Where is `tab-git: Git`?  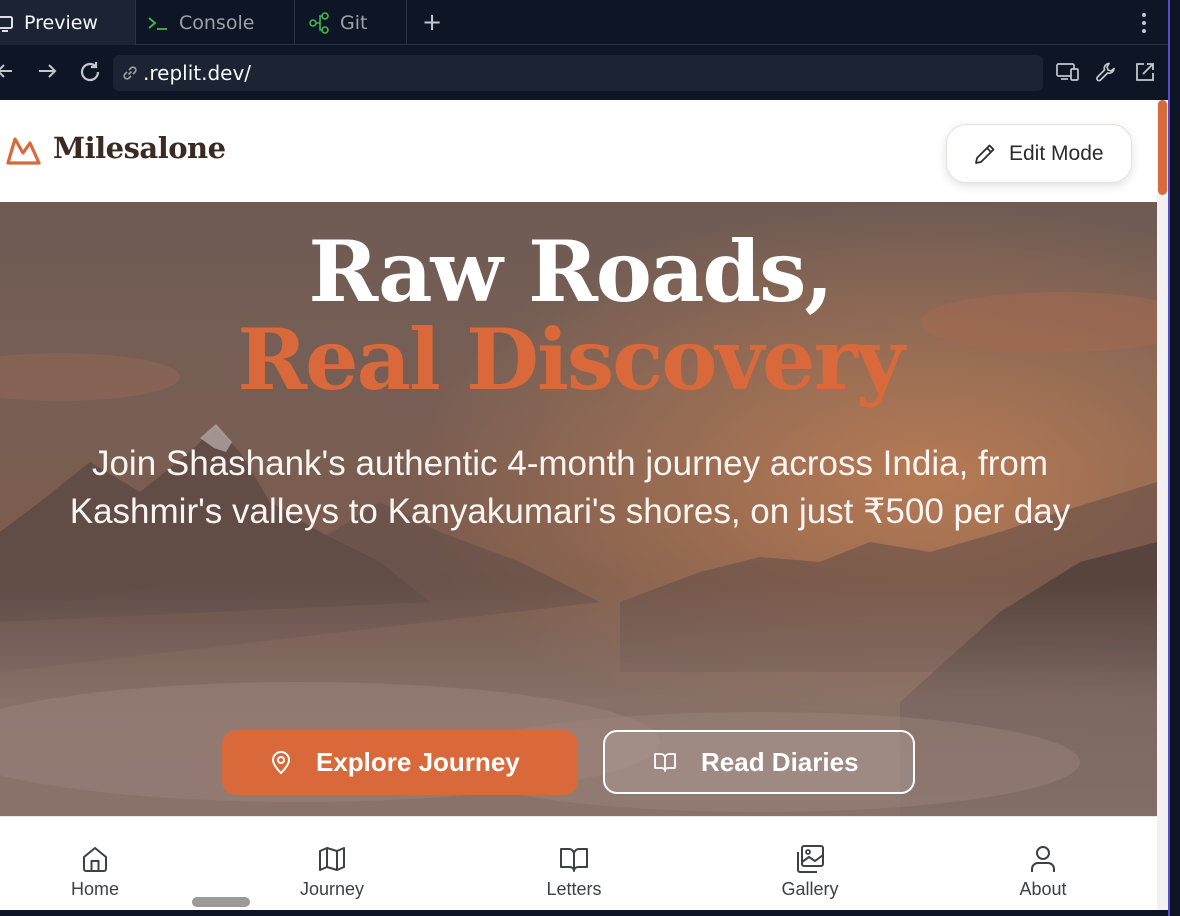 tab-git: Git is located at coordinates (357, 22).